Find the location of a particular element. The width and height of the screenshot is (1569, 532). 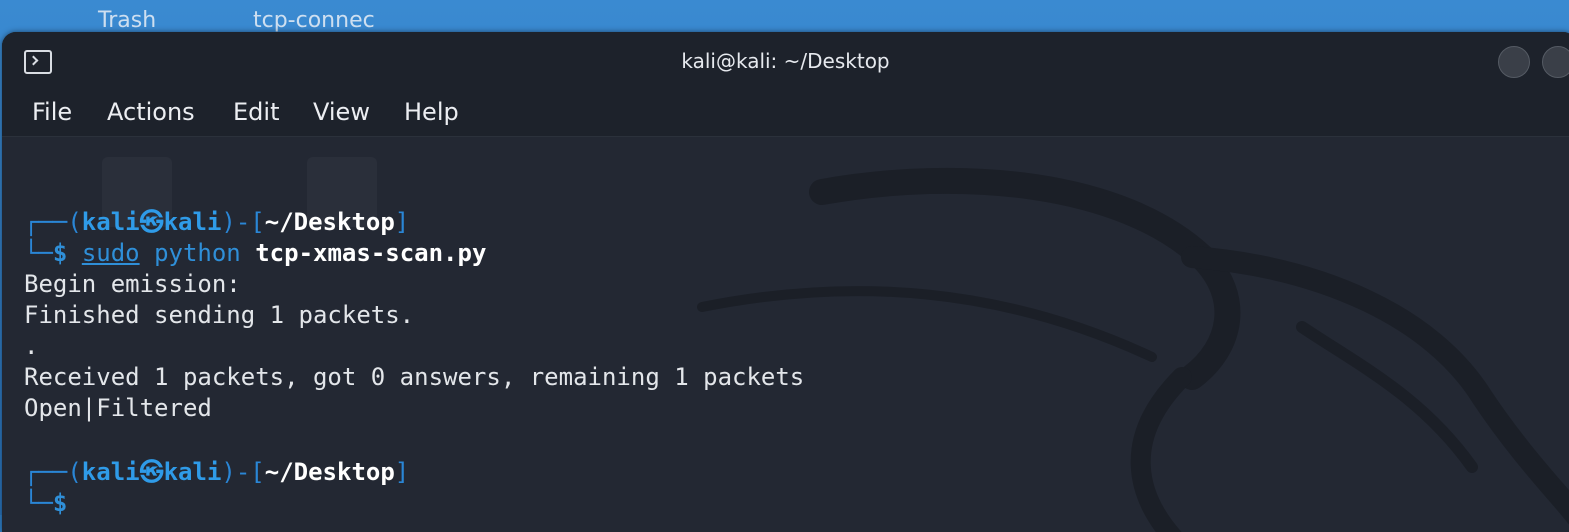

window-title: kali@kali: ~/Desktop is located at coordinates (785, 61).